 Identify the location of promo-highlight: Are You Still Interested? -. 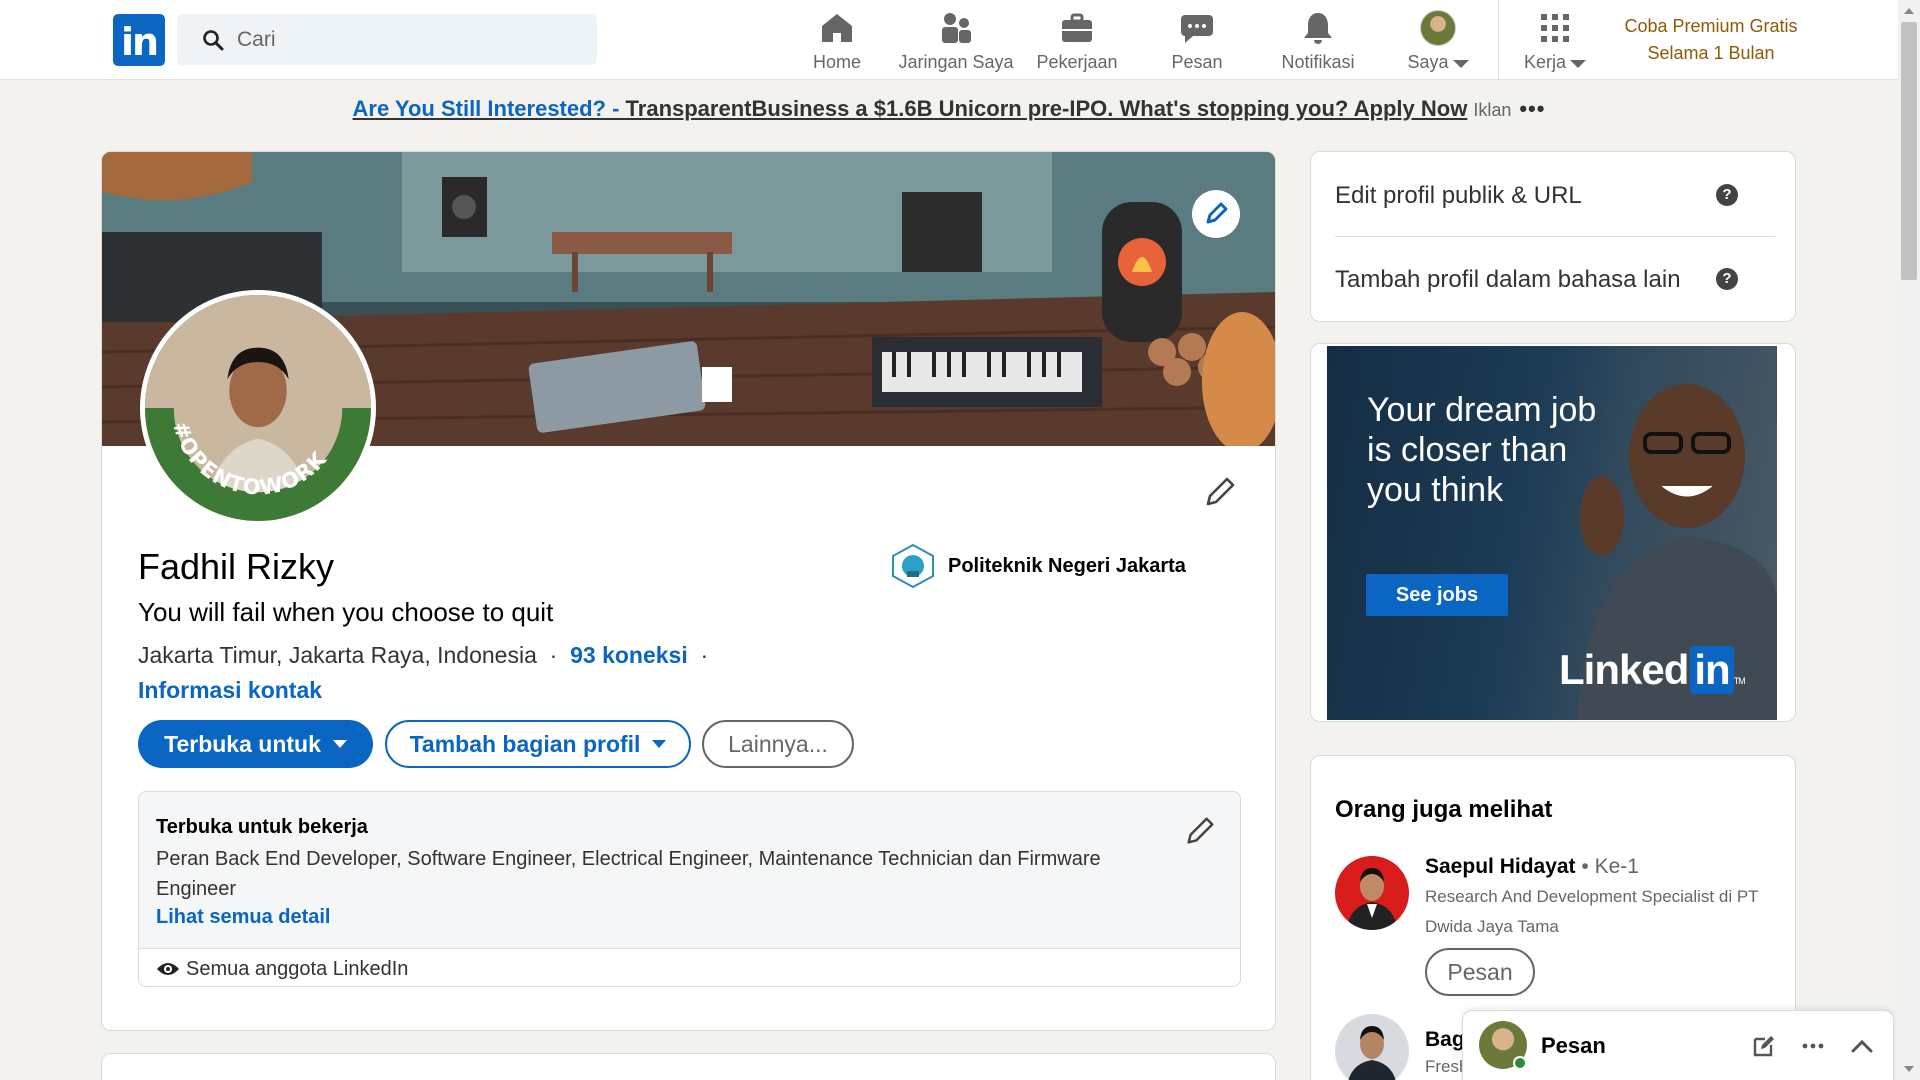
(486, 108).